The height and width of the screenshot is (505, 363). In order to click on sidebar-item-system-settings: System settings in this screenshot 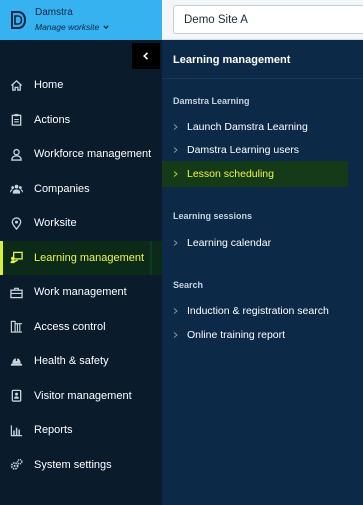, I will do `click(81, 465)`.